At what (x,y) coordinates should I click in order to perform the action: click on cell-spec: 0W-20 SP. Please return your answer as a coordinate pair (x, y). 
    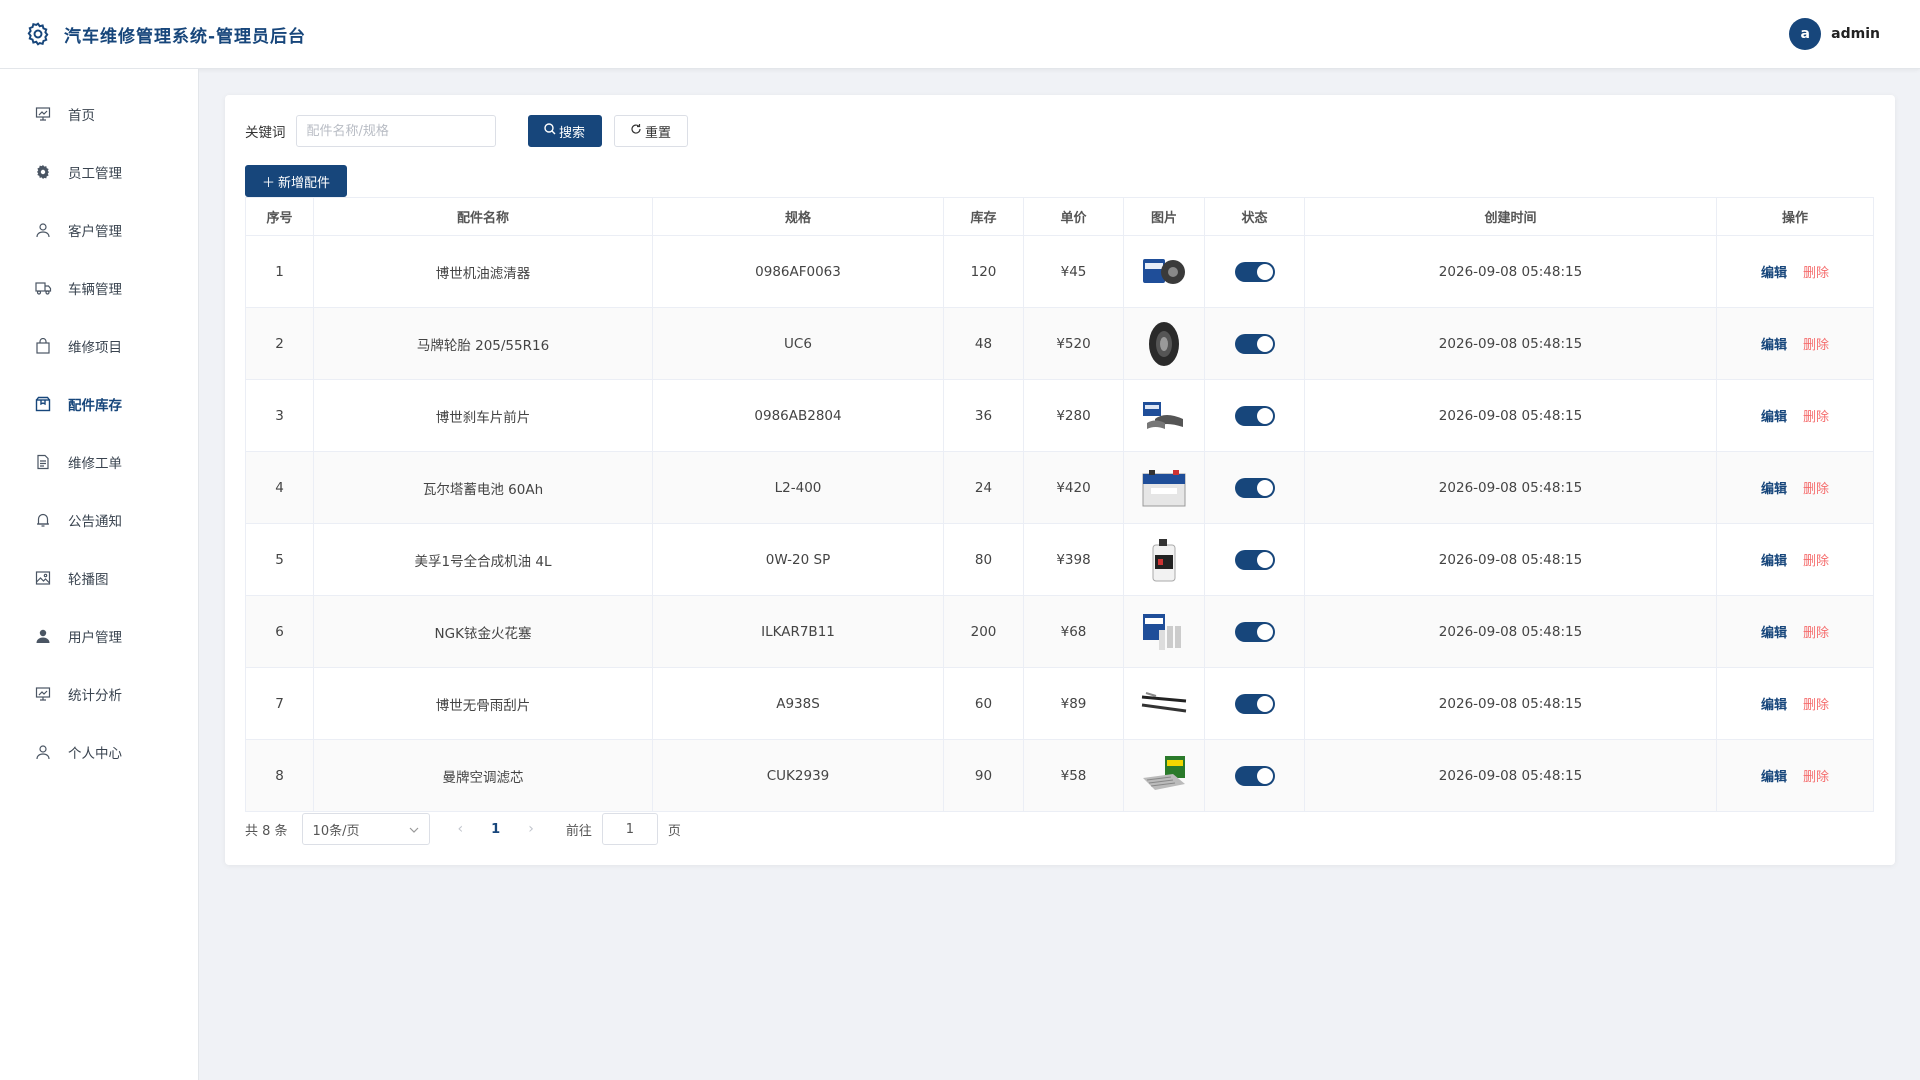
    Looking at the image, I should click on (798, 559).